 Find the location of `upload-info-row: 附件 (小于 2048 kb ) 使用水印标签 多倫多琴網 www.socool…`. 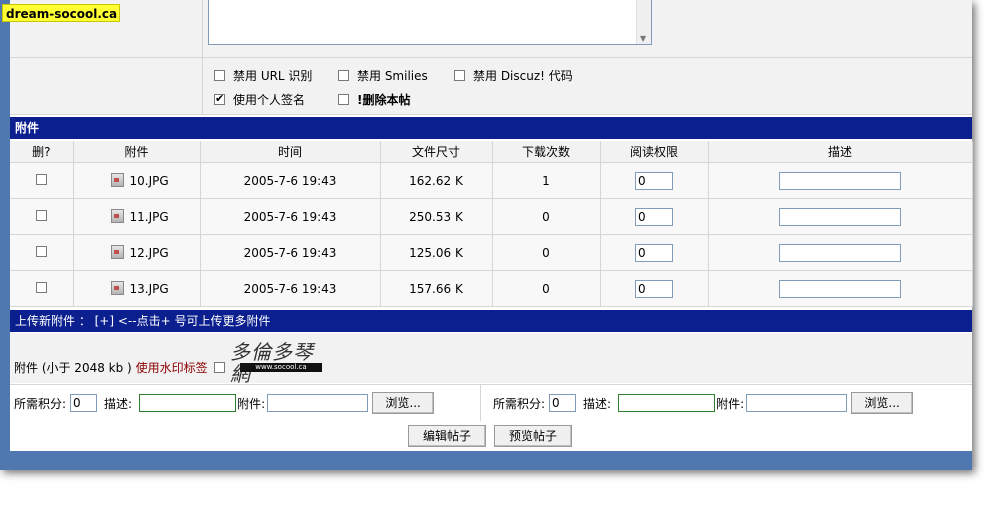

upload-info-row: 附件 (小于 2048 kb ) 使用水印标签 多倫多琴網 www.socool… is located at coordinates (491, 359).